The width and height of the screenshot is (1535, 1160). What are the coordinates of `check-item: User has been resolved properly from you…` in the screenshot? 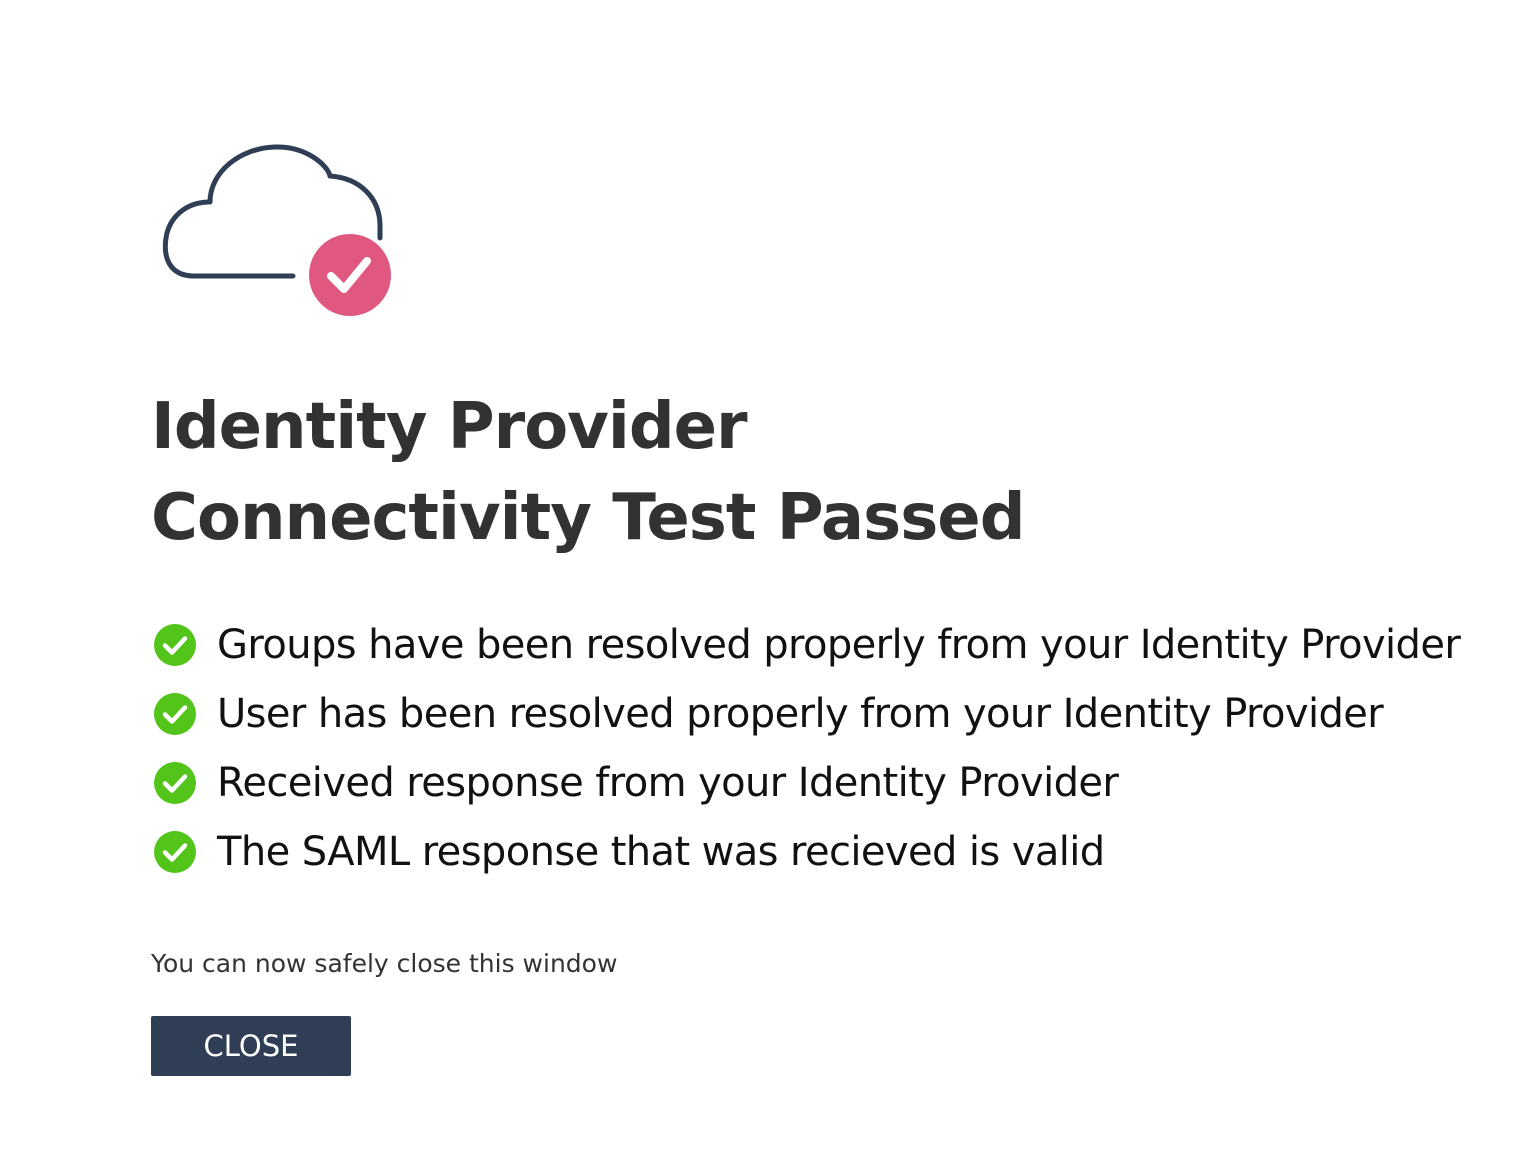 It's located at (806, 713).